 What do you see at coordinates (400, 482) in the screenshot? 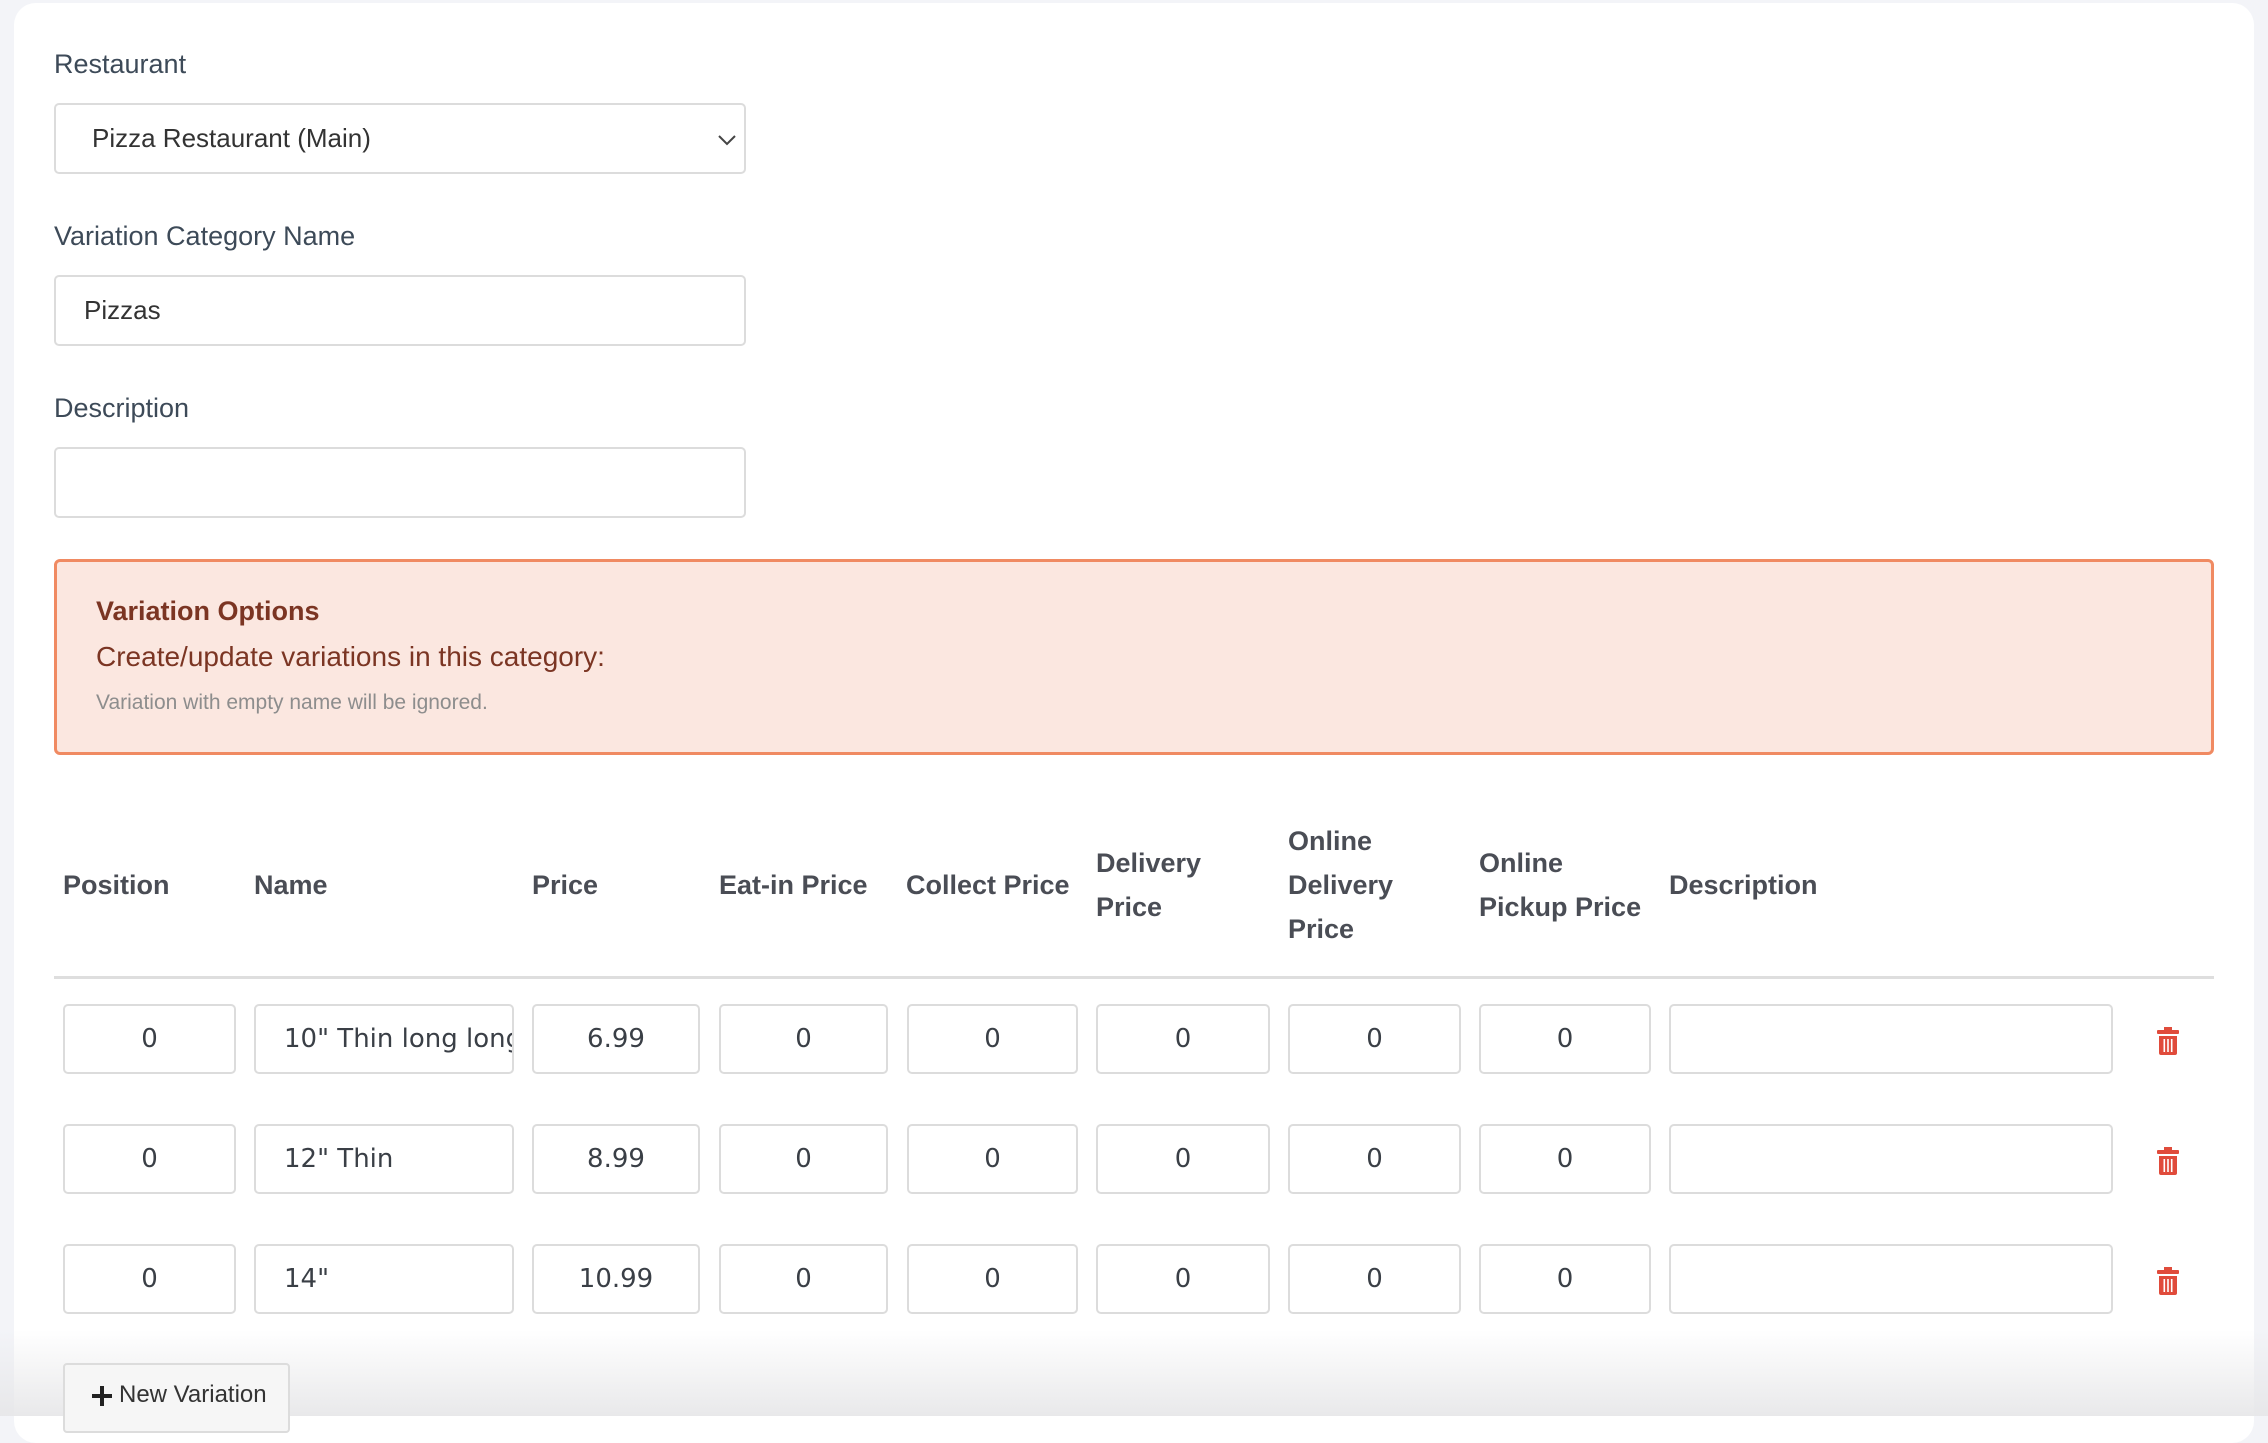
I see `description-input` at bounding box center [400, 482].